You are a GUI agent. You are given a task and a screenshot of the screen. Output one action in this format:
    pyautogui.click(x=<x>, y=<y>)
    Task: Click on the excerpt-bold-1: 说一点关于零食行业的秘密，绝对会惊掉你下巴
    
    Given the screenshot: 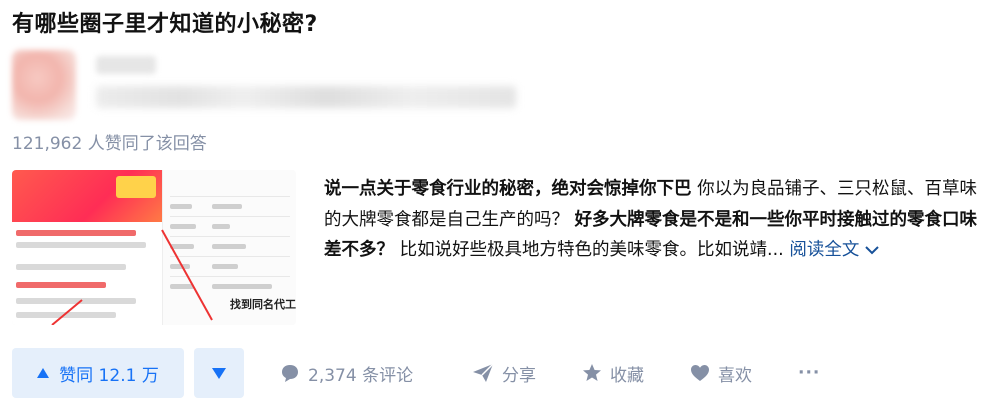 What is the action you would take?
    pyautogui.click(x=508, y=189)
    